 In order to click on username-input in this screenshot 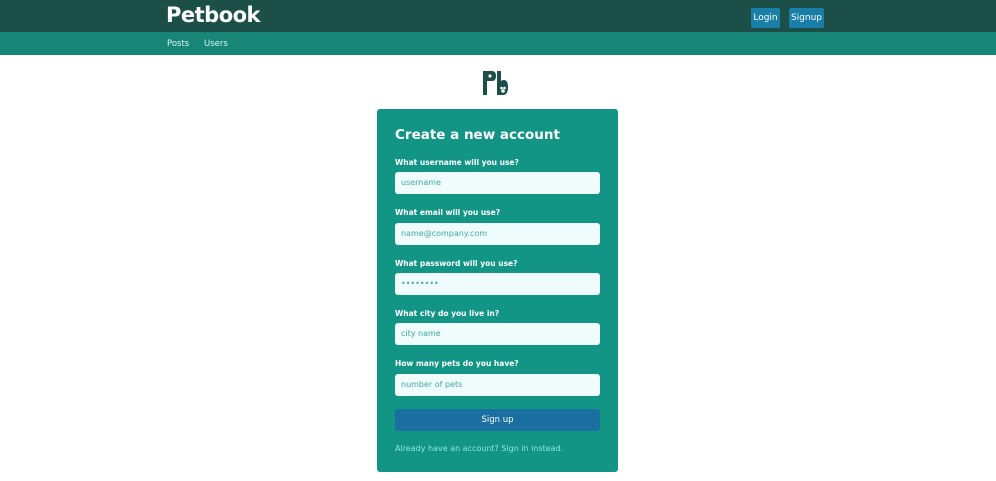, I will do `click(497, 183)`.